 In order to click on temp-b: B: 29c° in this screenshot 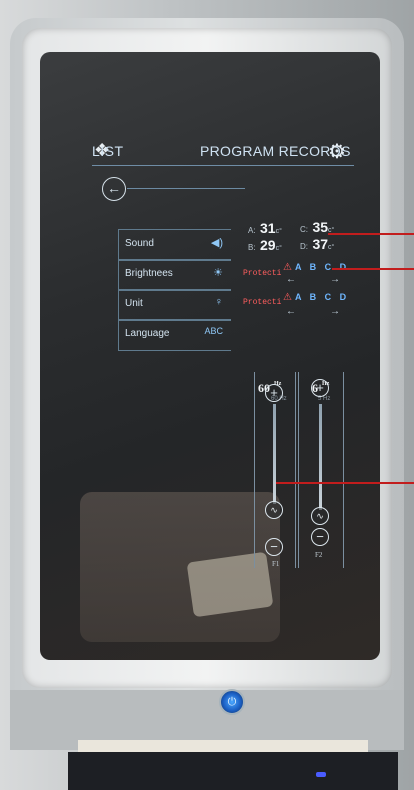, I will do `click(265, 245)`.